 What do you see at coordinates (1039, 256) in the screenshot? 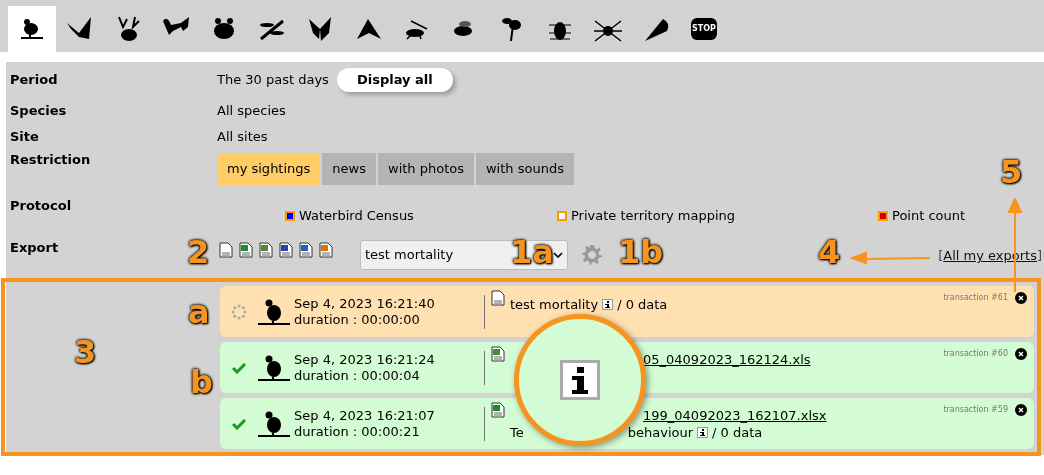
I see `bracket-text: ]` at bounding box center [1039, 256].